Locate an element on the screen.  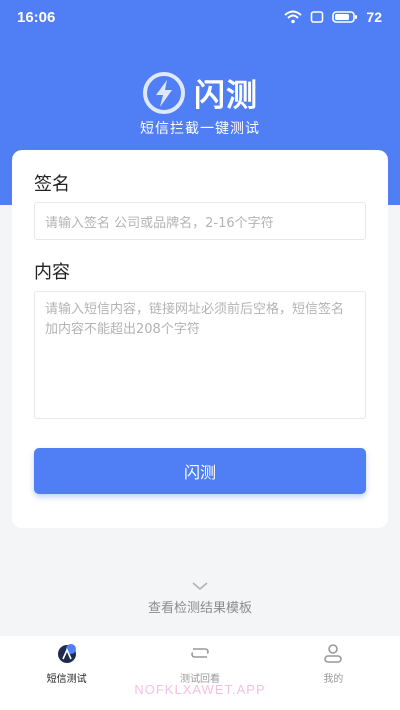
view-template-link: 查看检测结果模板 is located at coordinates (200, 599).